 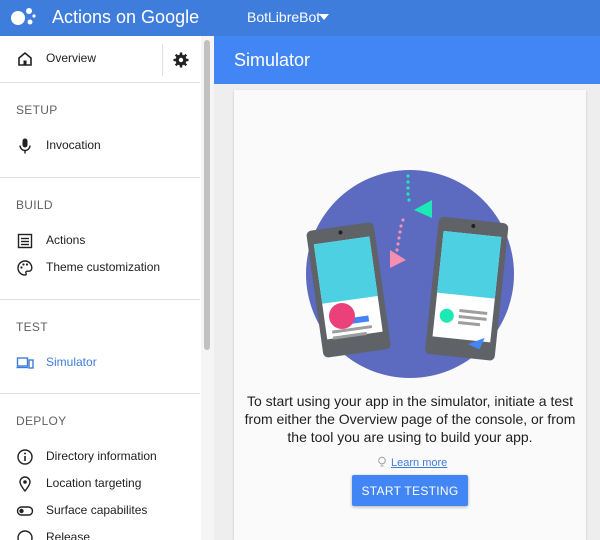 I want to click on page-title: Simulator, so click(x=272, y=60).